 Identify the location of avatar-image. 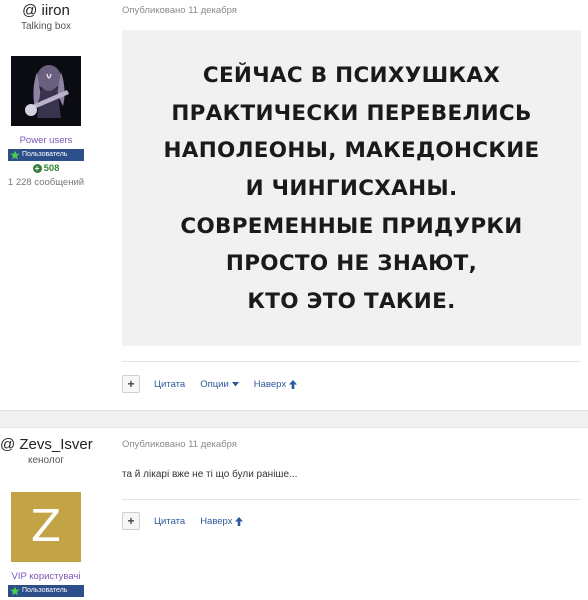
(46, 91).